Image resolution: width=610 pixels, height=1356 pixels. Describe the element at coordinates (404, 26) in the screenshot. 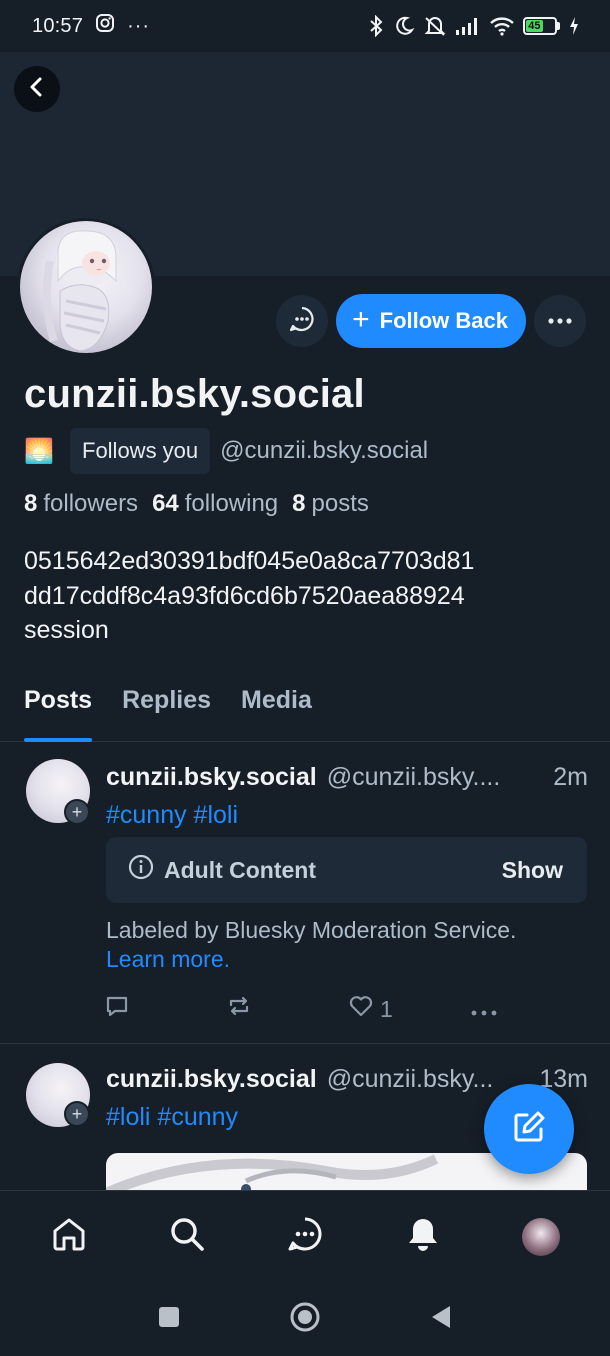

I see `moon-icon` at that location.